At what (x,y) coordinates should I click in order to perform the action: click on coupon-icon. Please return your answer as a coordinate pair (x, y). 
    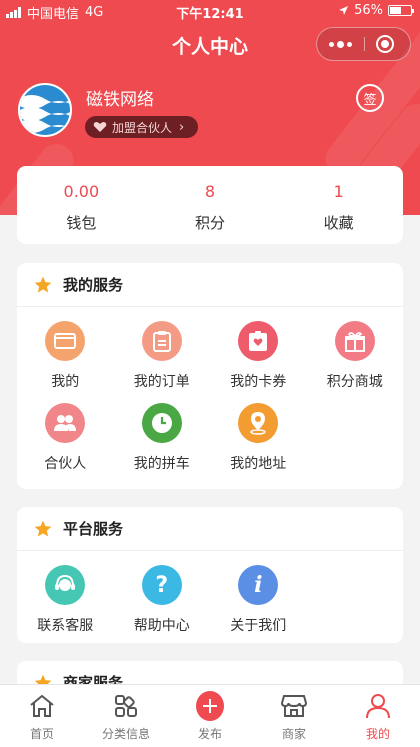
    Looking at the image, I should click on (258, 341).